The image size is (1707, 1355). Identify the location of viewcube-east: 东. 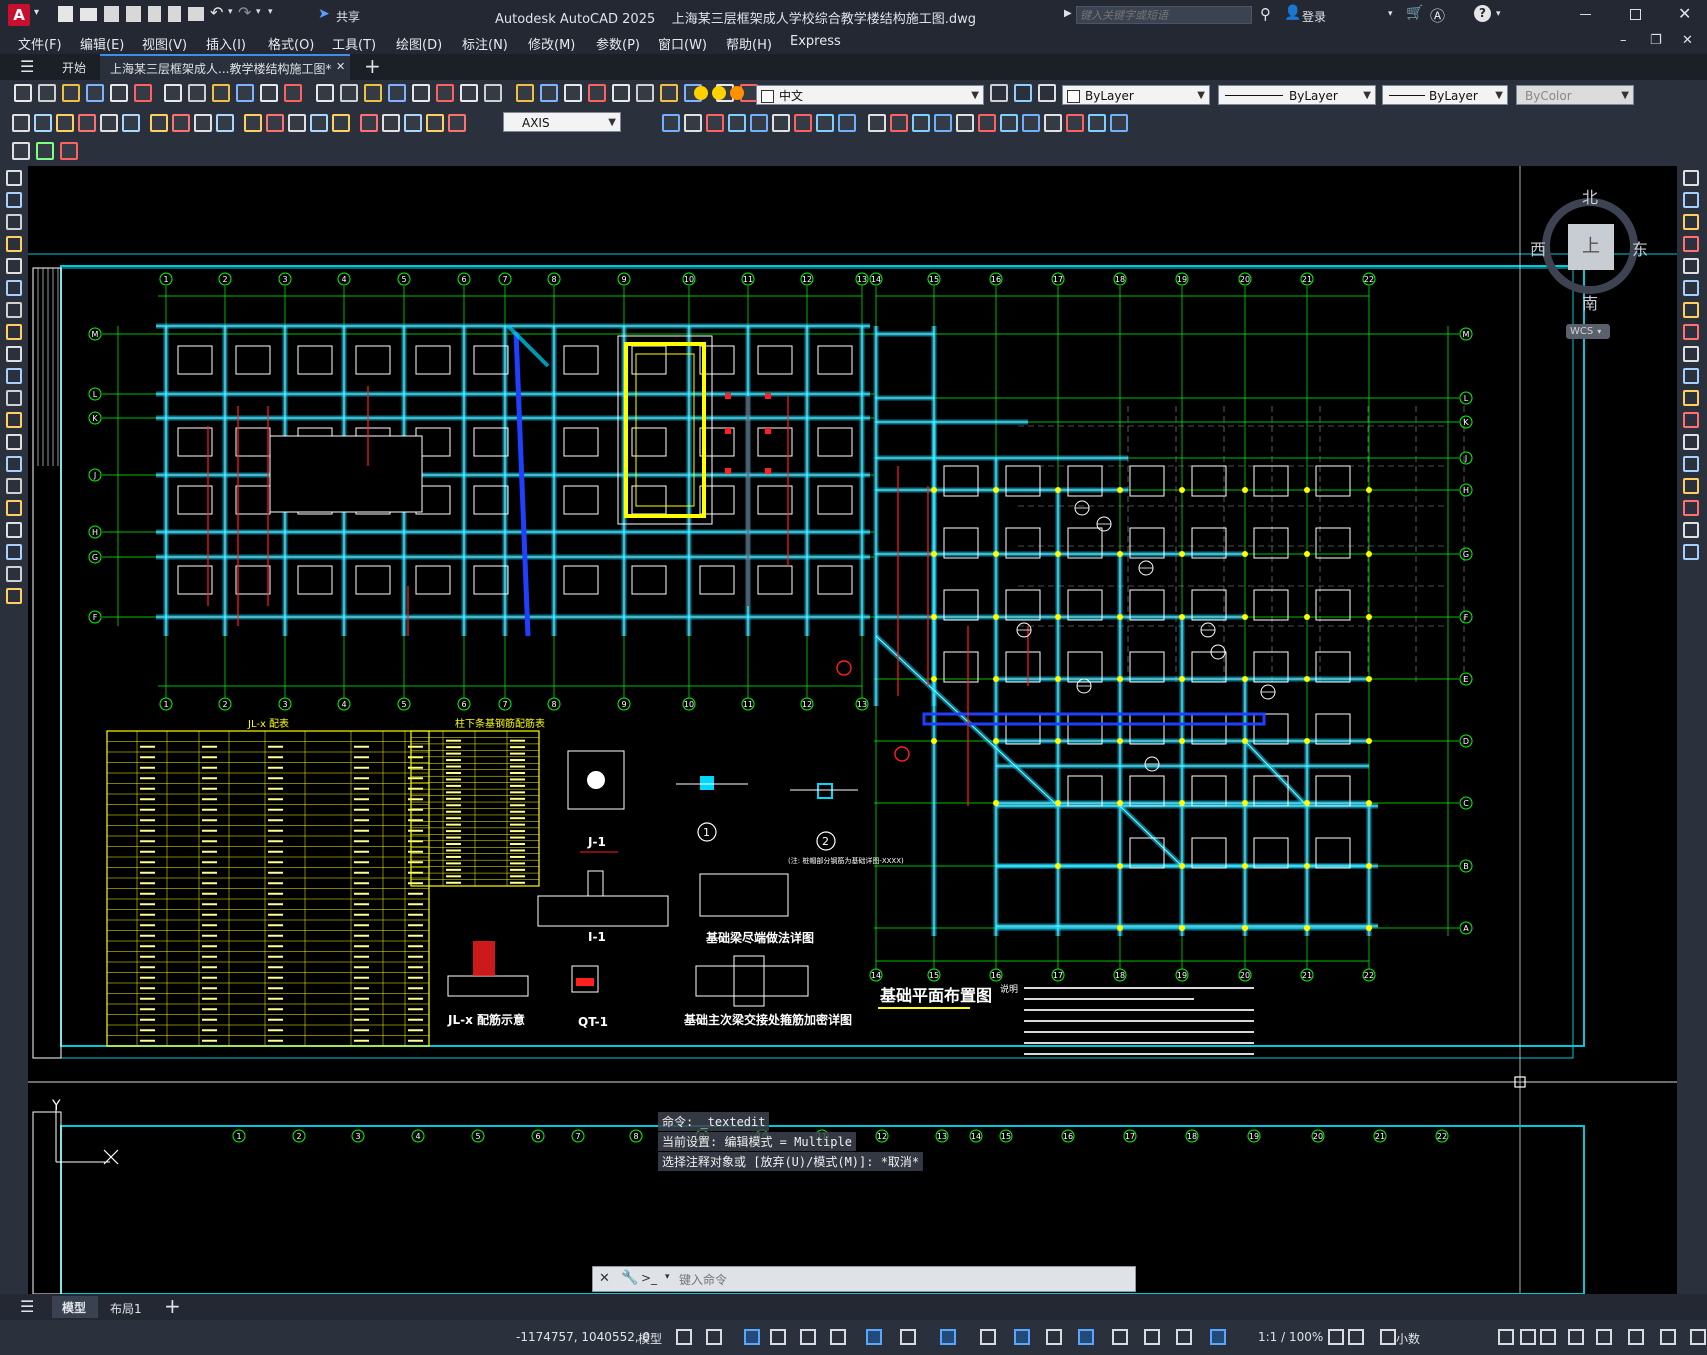
(1640, 248).